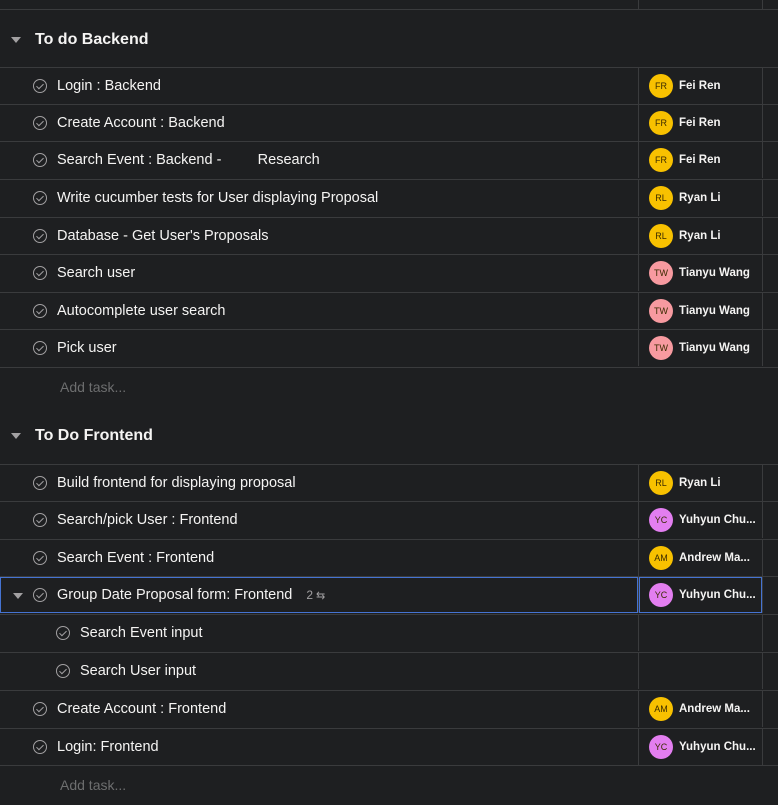 Image resolution: width=778 pixels, height=805 pixels. I want to click on avatar: AM, so click(661, 709).